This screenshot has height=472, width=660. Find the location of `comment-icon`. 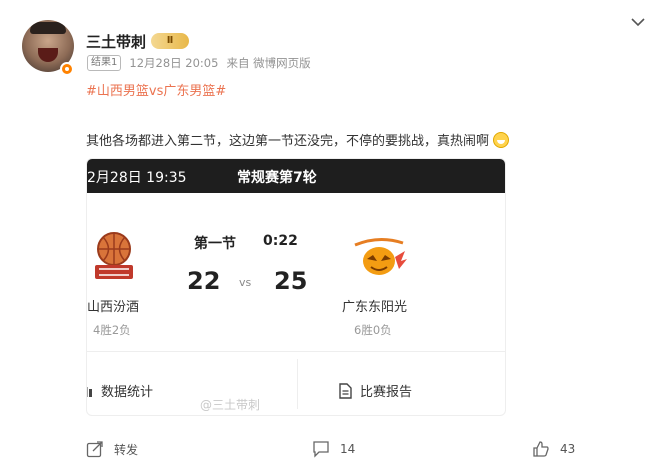

comment-icon is located at coordinates (321, 449).